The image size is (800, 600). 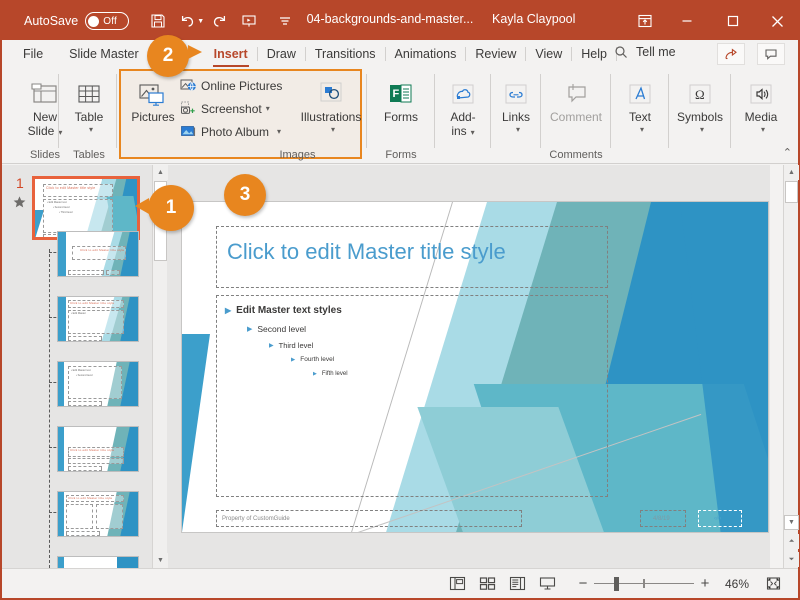 What do you see at coordinates (195, 52) in the screenshot?
I see `callout-tail` at bounding box center [195, 52].